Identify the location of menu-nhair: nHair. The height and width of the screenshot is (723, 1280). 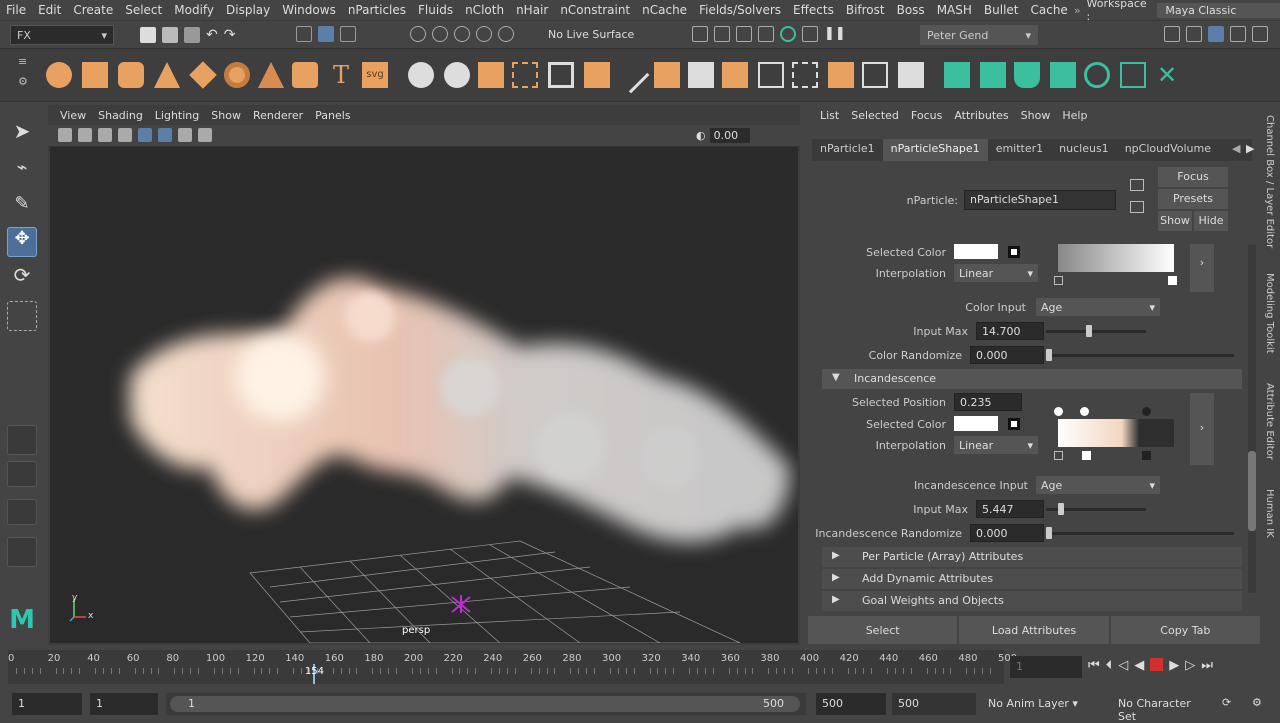
(532, 10).